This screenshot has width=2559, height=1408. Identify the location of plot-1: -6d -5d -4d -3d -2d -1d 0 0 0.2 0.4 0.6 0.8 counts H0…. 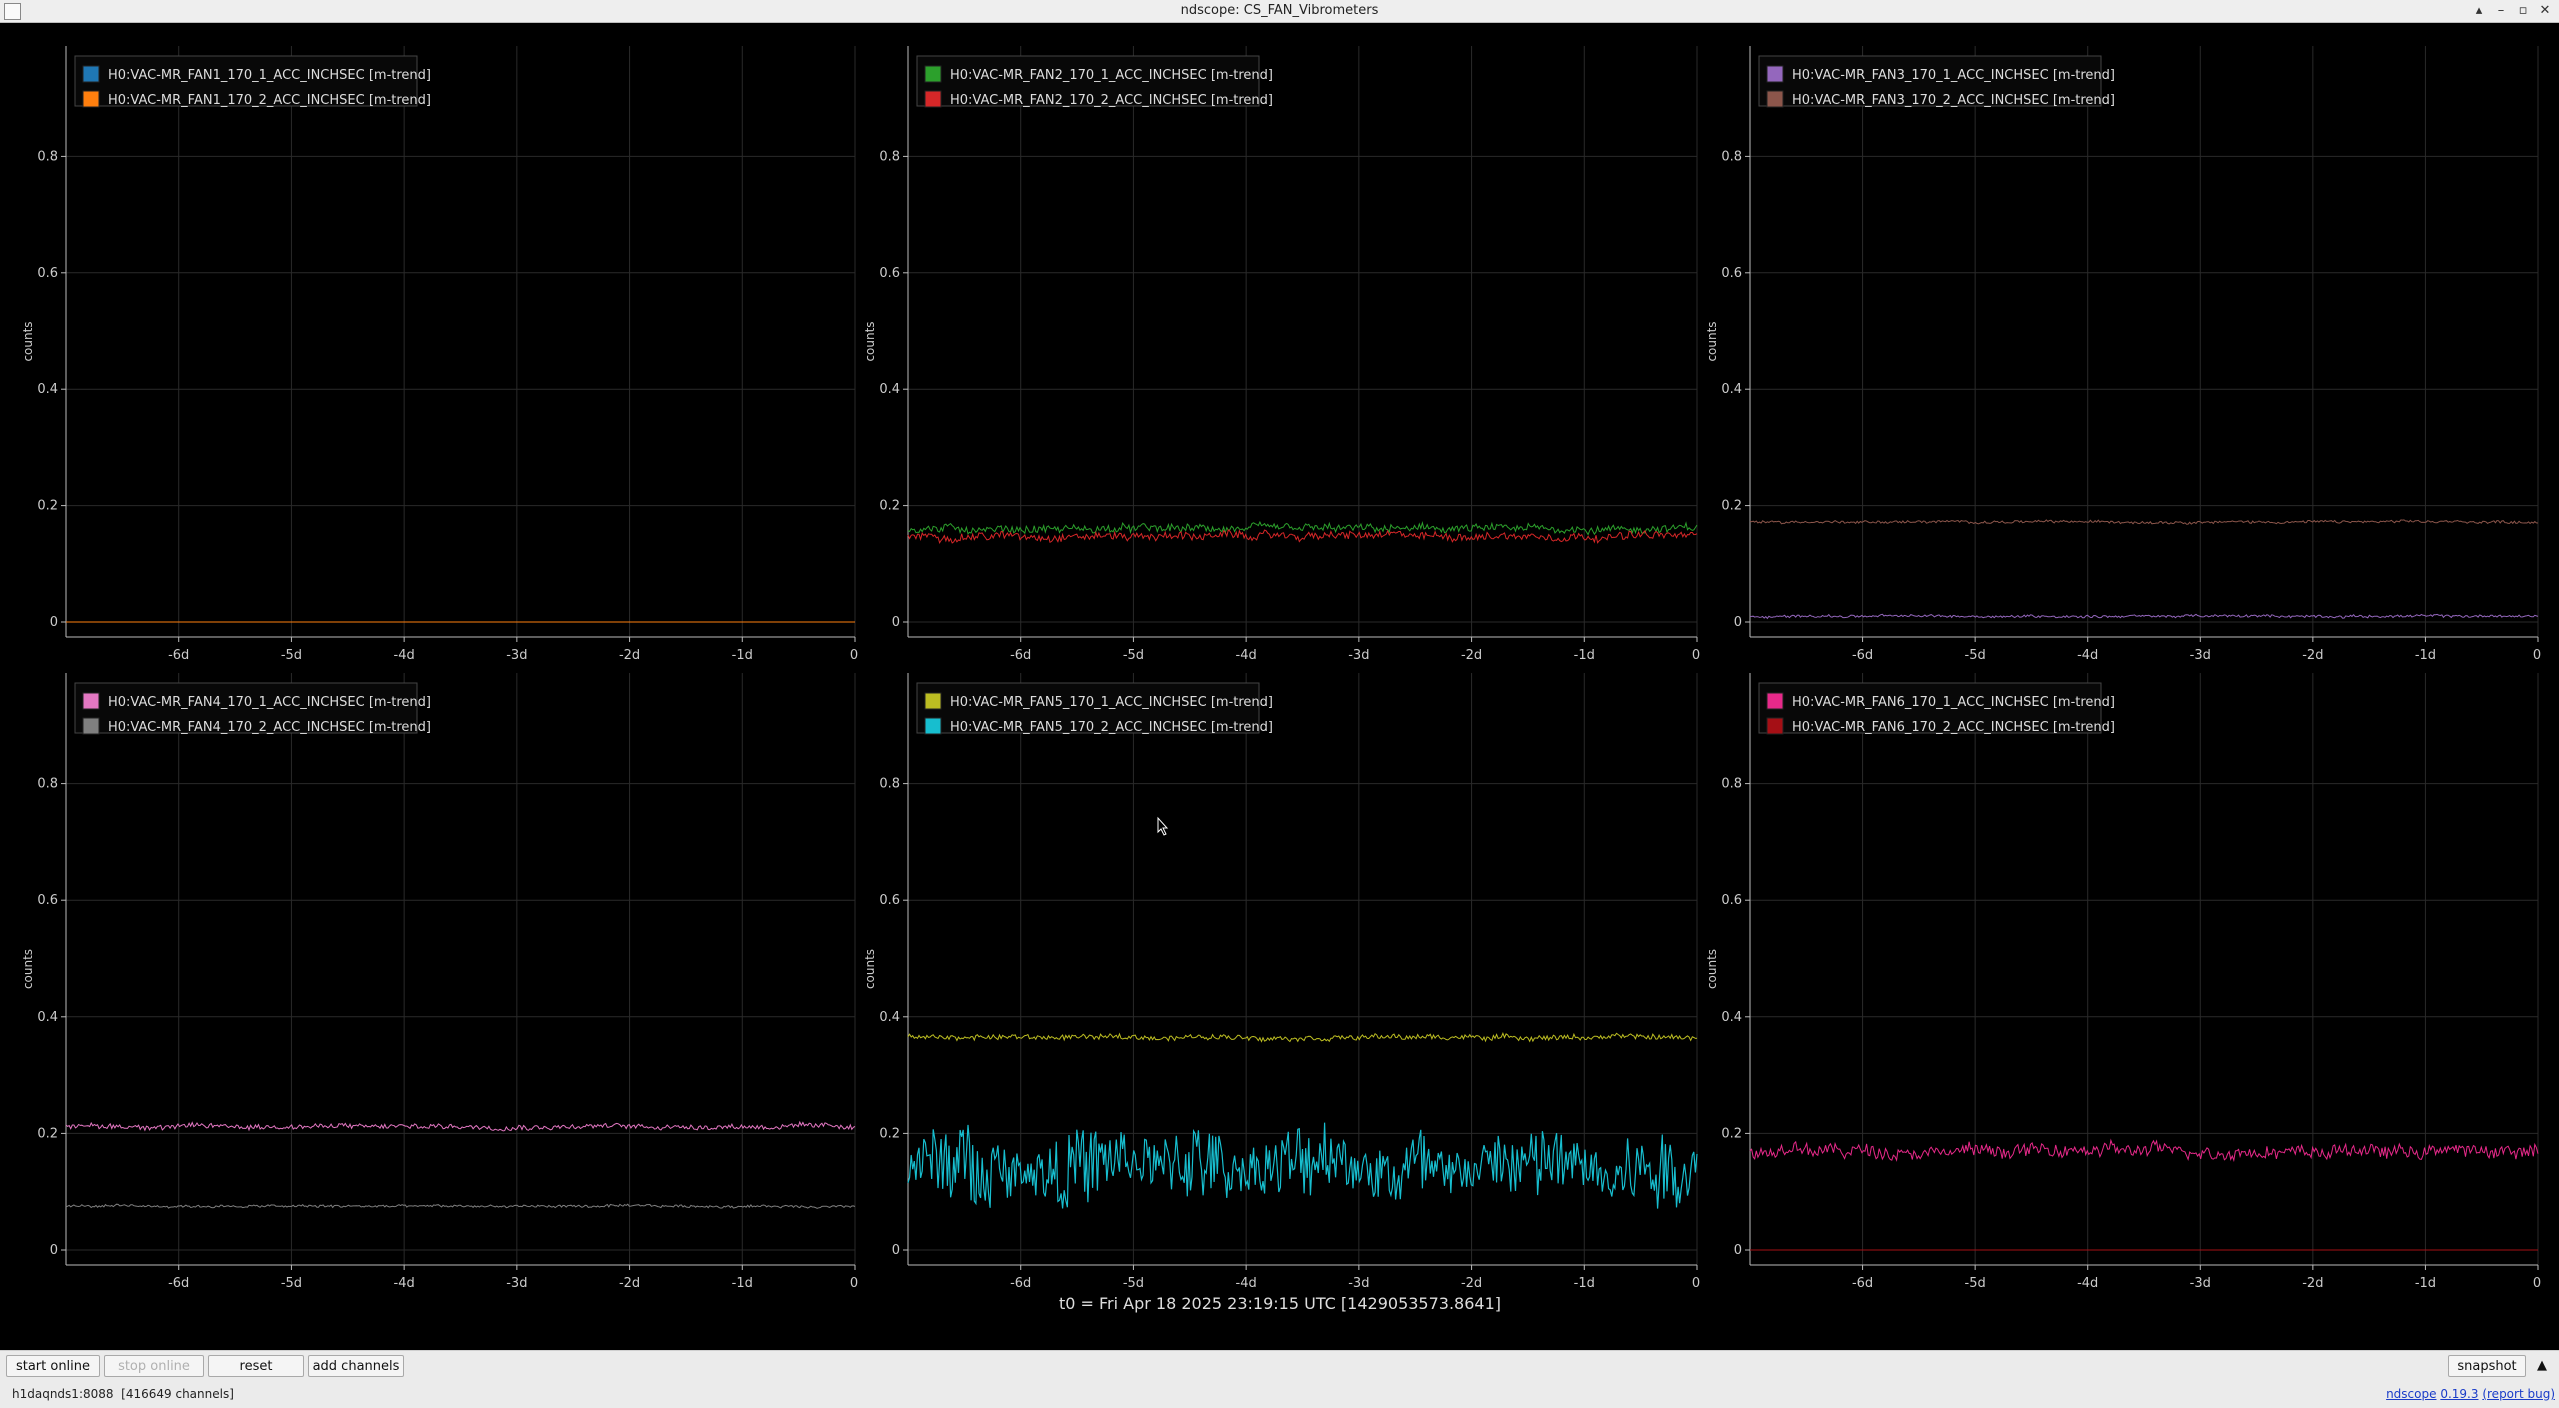
(439, 354).